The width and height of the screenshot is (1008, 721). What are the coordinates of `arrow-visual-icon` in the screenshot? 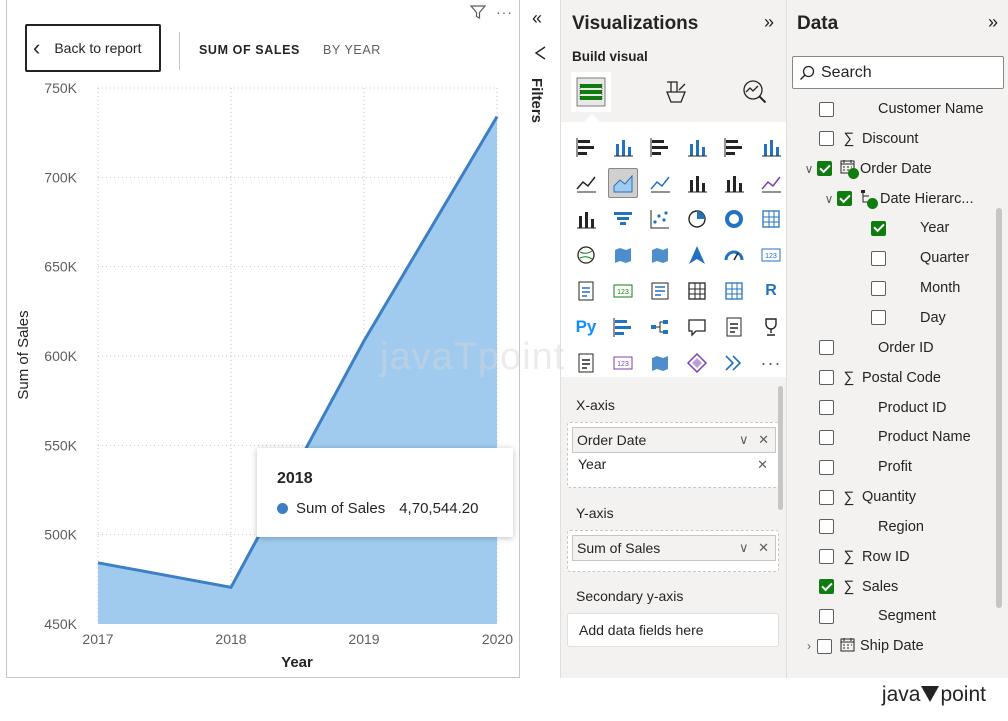 It's located at (734, 363).